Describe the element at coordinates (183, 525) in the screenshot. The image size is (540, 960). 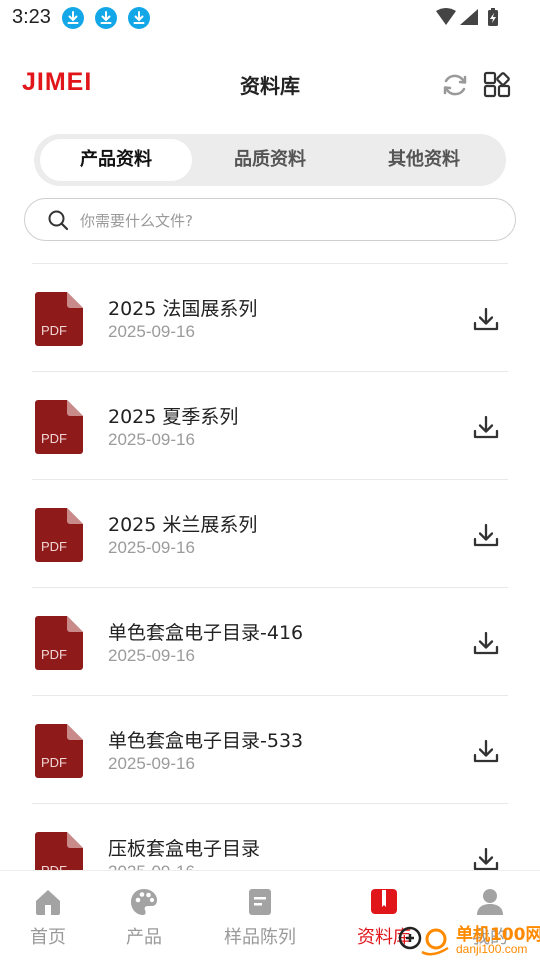
I see `file-name: 2025 米兰展系列` at that location.